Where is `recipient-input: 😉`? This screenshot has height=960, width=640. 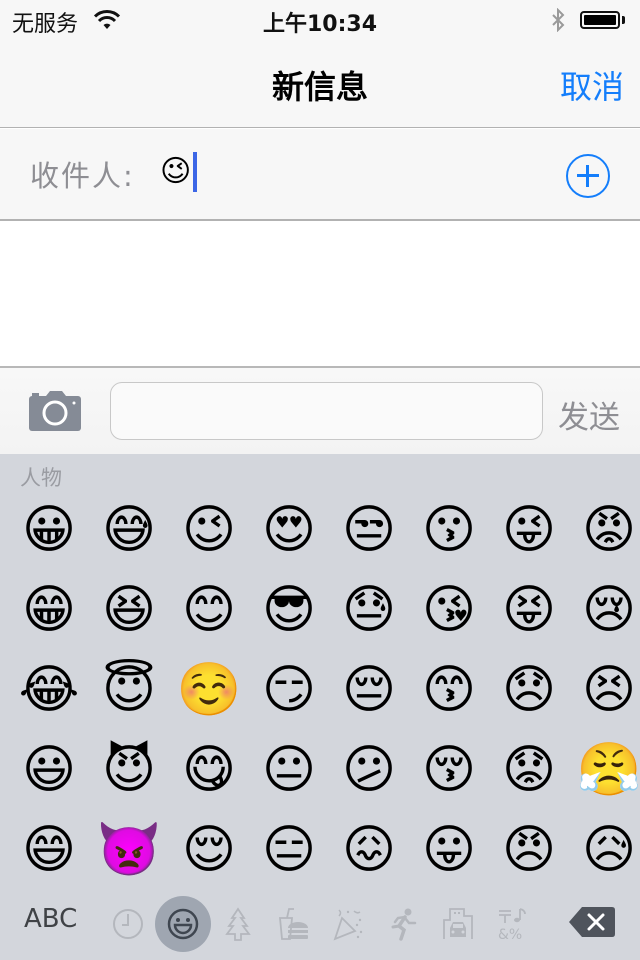 recipient-input: 😉 is located at coordinates (350, 172).